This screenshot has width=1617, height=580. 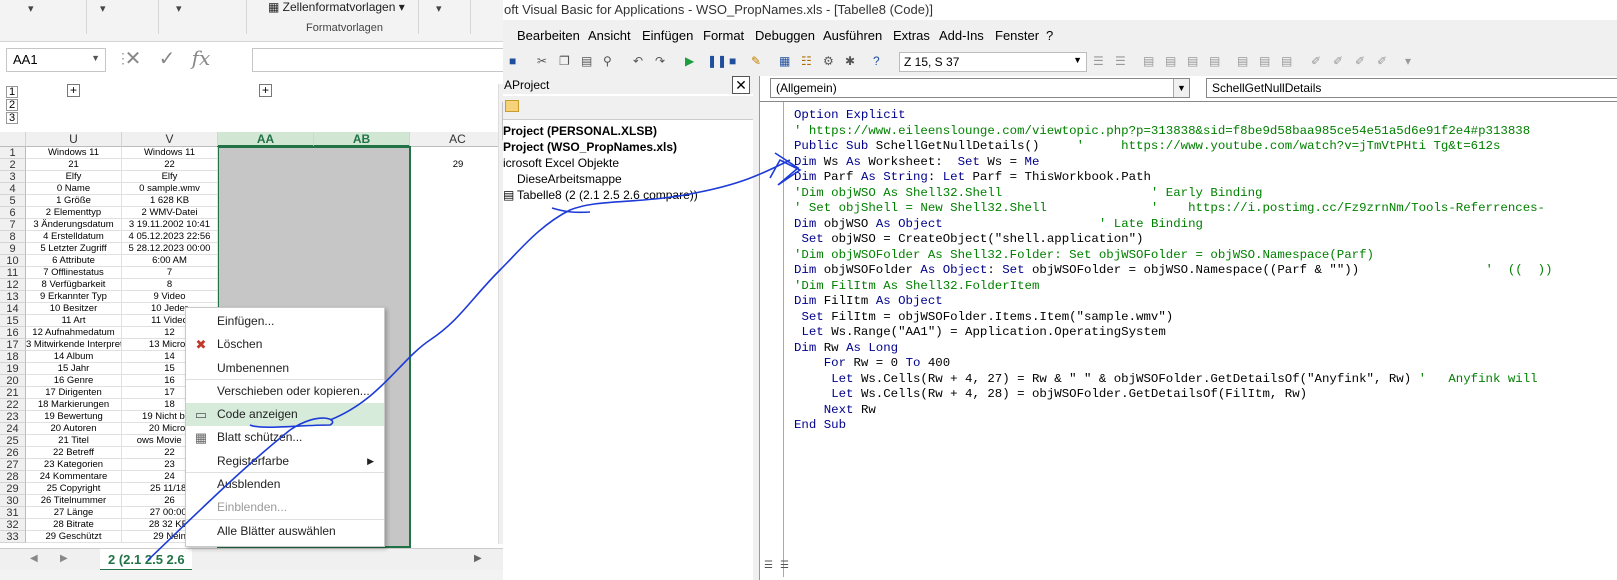 What do you see at coordinates (689, 61) in the screenshot?
I see `run-icon: ▶` at bounding box center [689, 61].